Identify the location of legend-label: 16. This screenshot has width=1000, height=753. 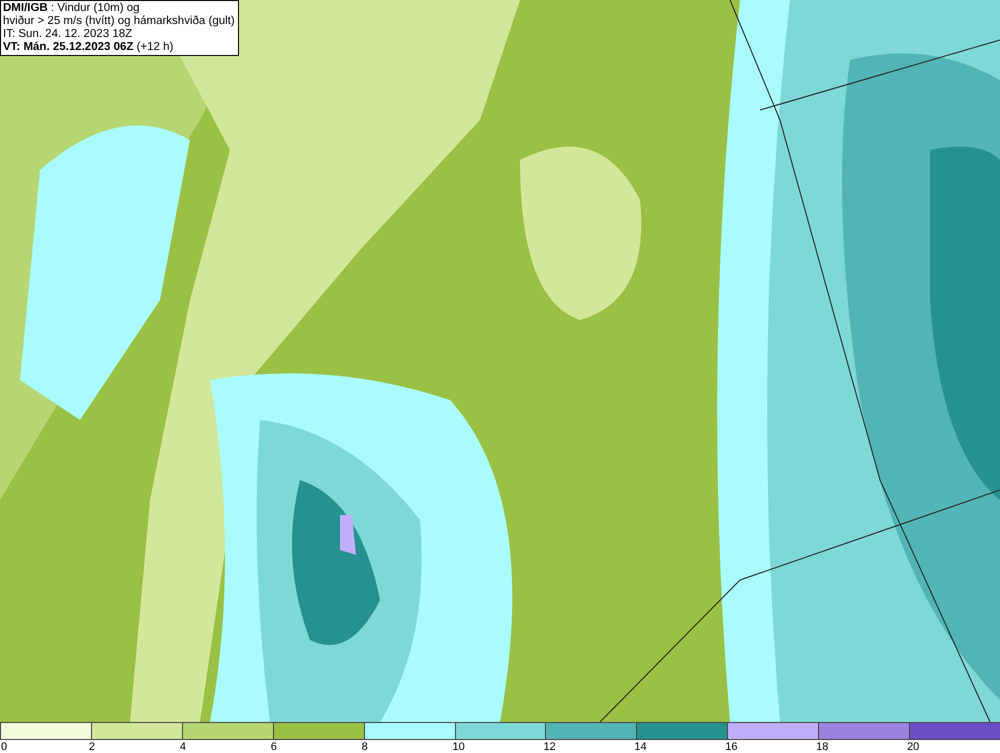
(731, 747).